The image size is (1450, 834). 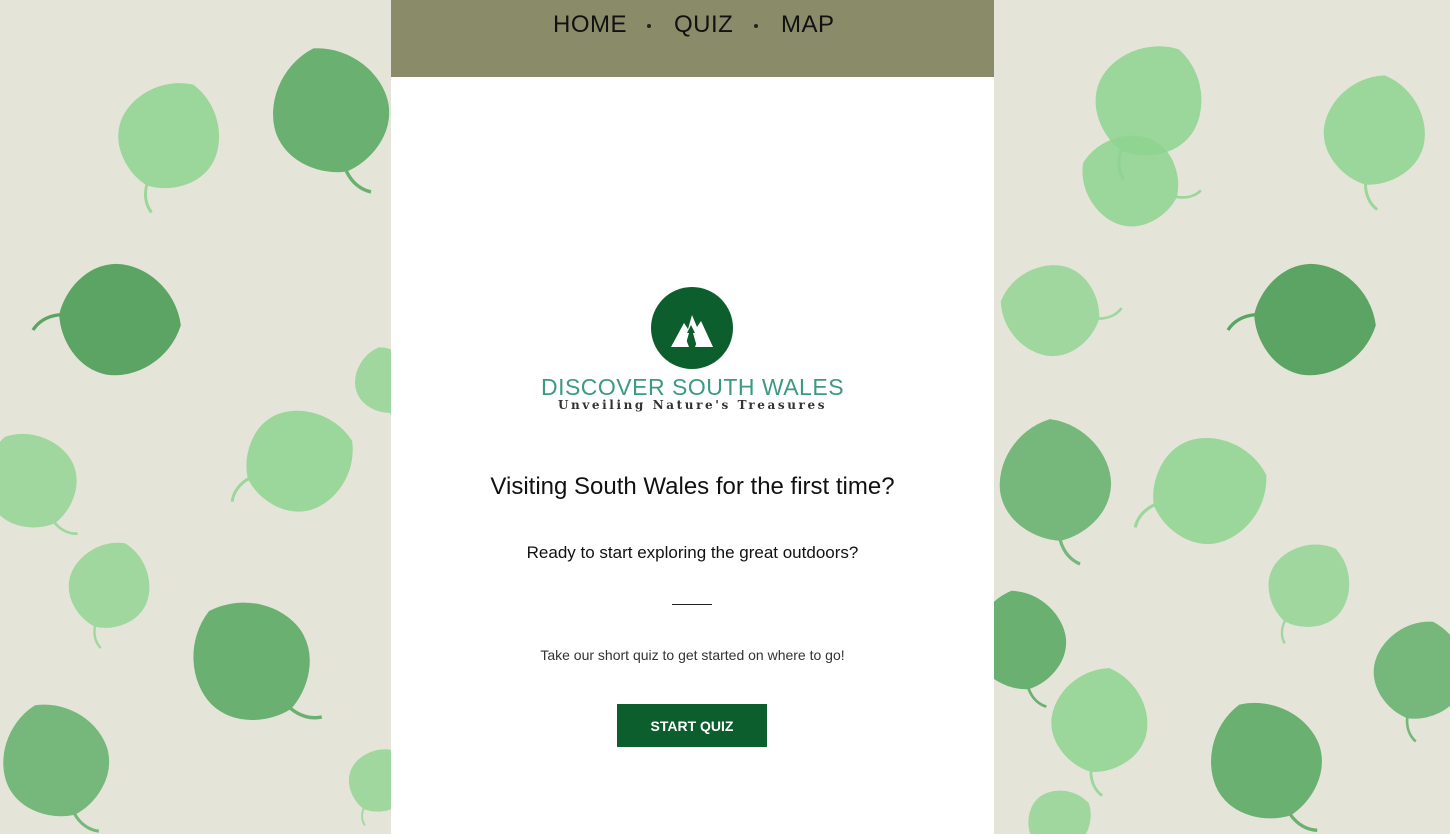 I want to click on nav-link-home: HOME, so click(x=590, y=25).